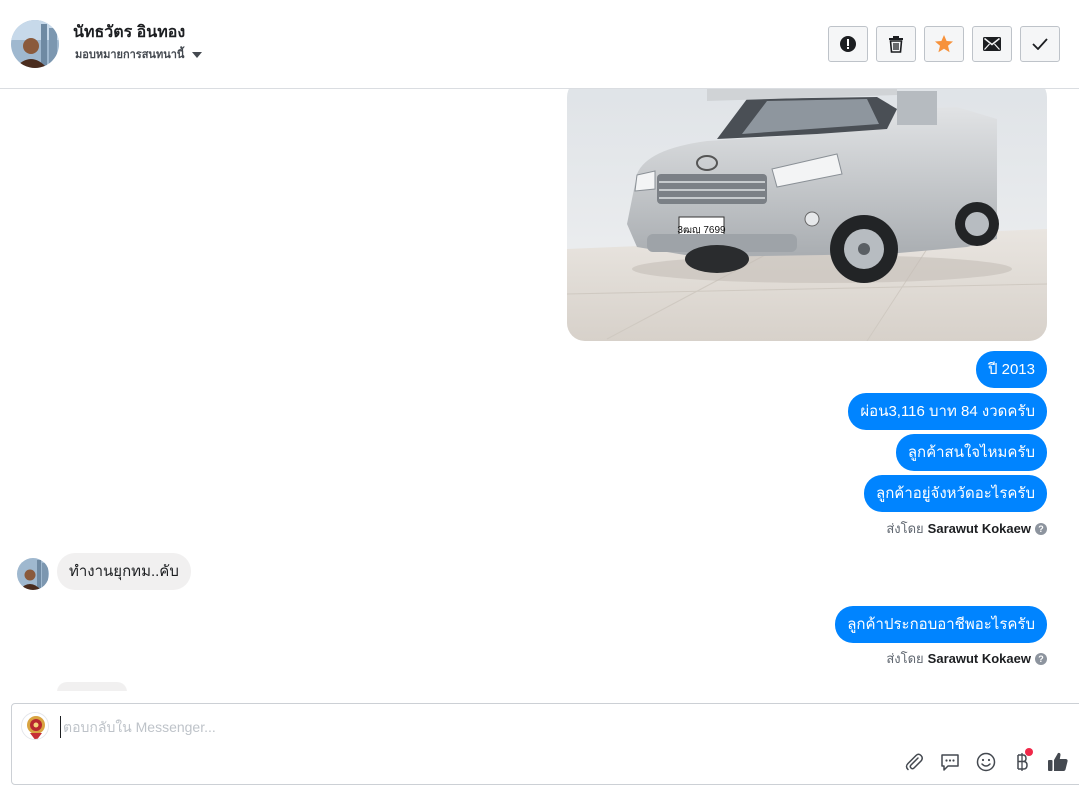 This screenshot has width=1079, height=793. I want to click on star-icon, so click(944, 44).